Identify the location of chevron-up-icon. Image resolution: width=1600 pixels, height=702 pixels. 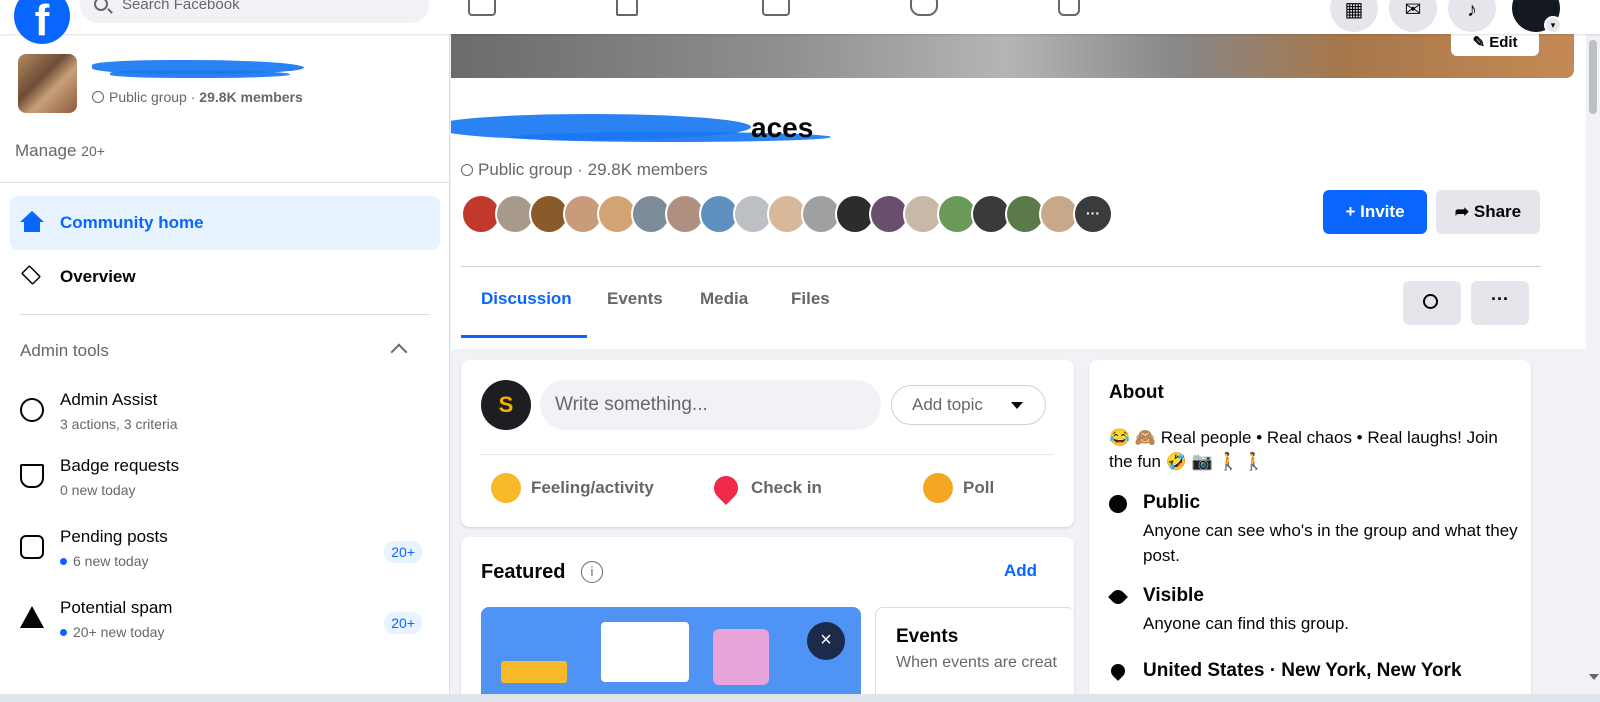
(399, 352).